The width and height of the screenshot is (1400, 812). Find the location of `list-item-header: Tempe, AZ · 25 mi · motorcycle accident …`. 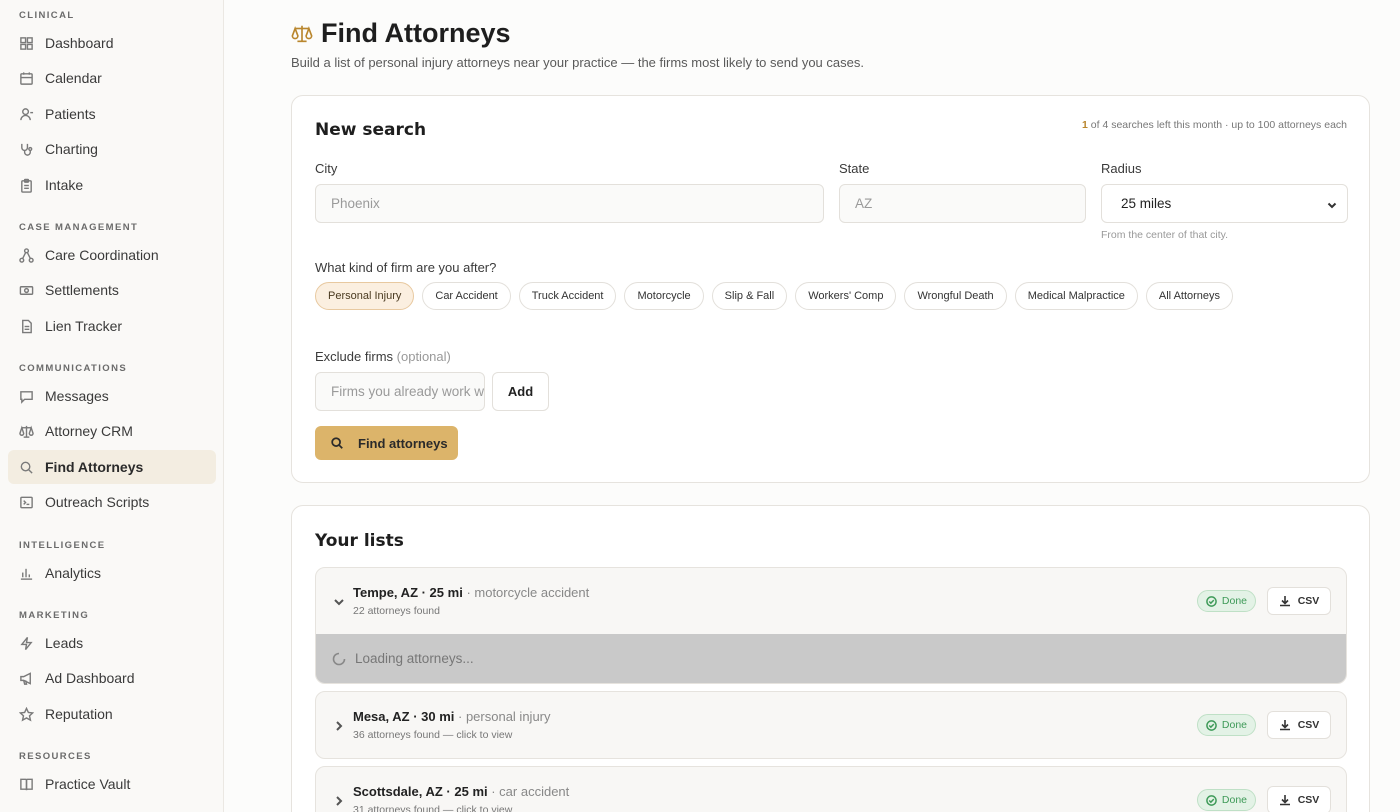

list-item-header: Tempe, AZ · 25 mi · motorcycle accident … is located at coordinates (831, 601).